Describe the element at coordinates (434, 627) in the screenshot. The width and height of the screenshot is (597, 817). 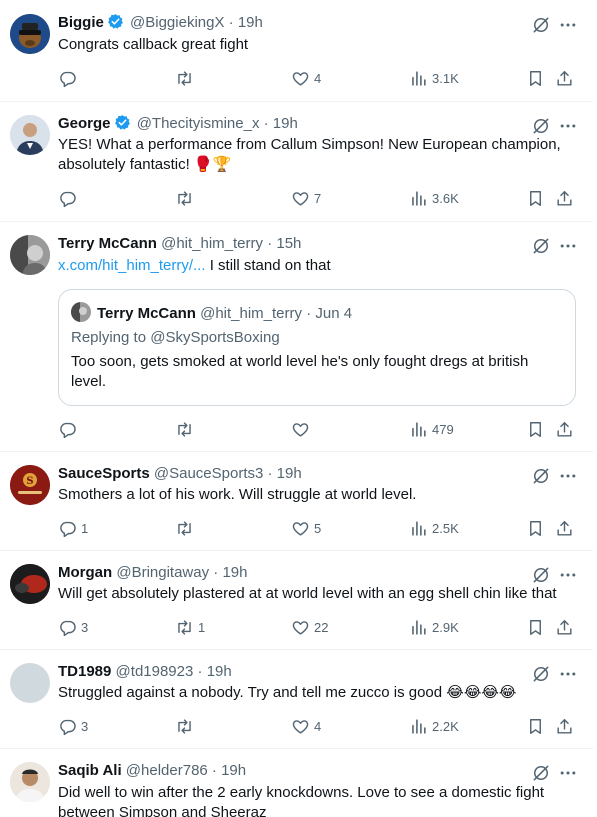
I see `views-button: 2.9K` at that location.